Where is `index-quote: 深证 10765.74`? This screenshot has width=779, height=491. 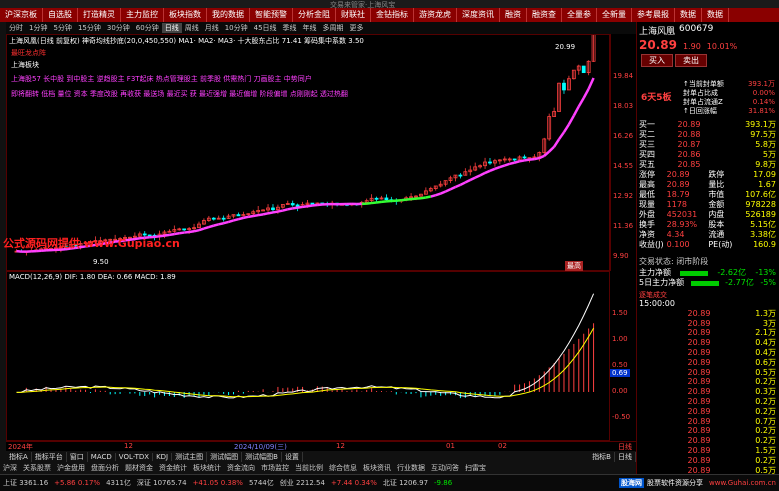
index-quote: 深证 10765.74 is located at coordinates (162, 483).